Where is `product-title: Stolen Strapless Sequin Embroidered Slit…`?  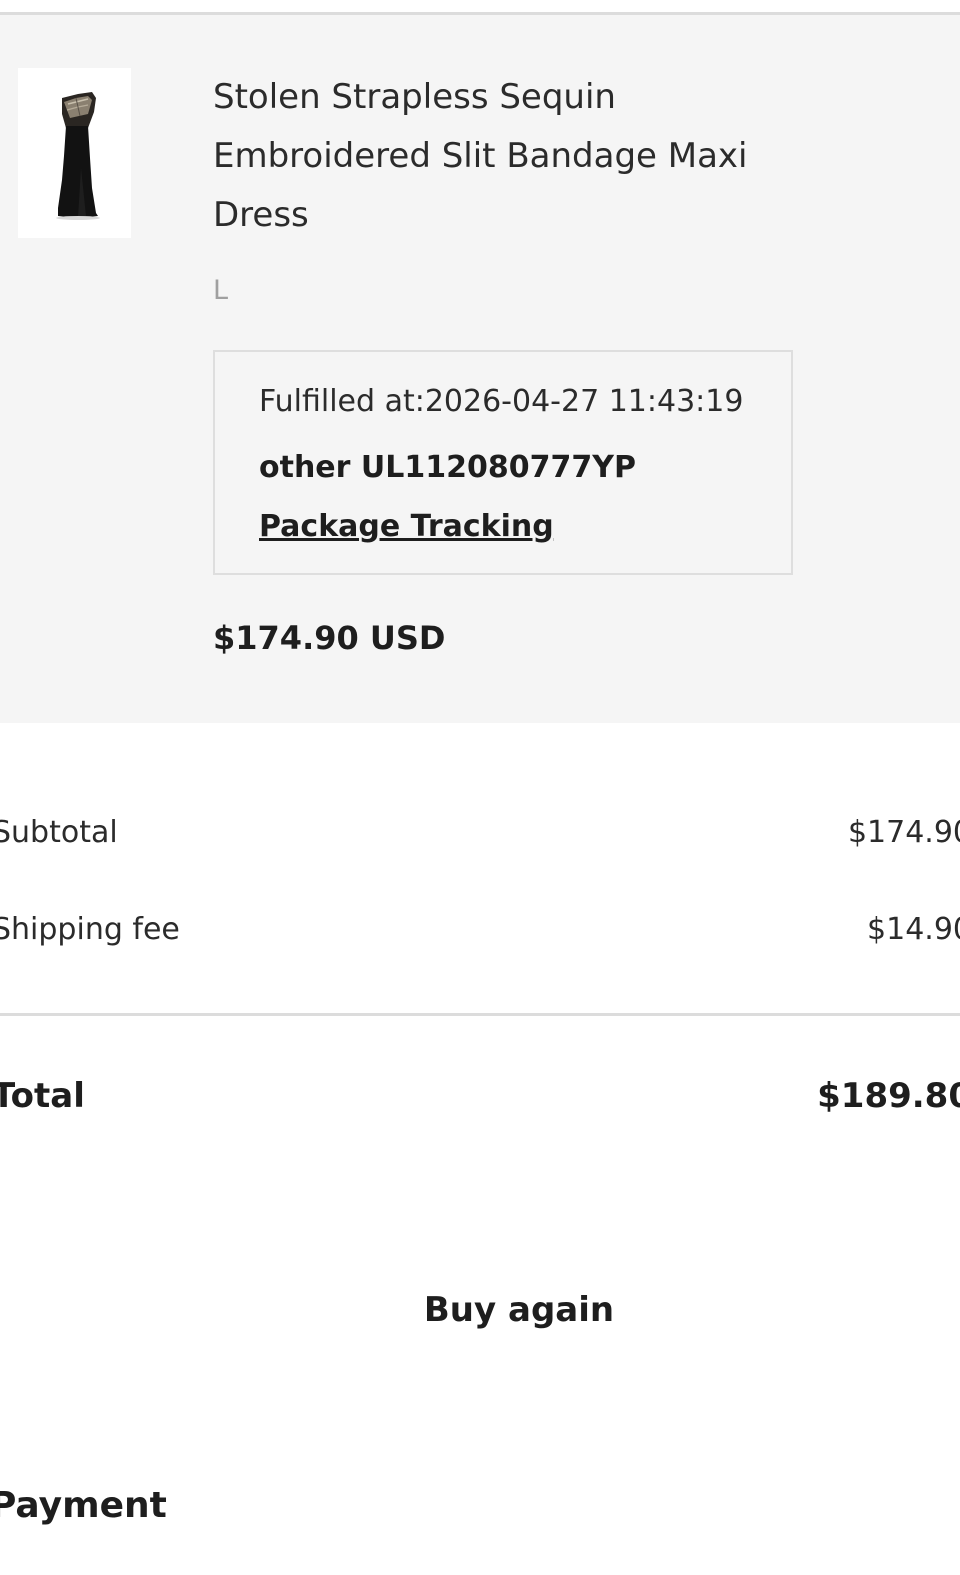
product-title: Stolen Strapless Sequin Embroidered Slit… is located at coordinates (513, 156).